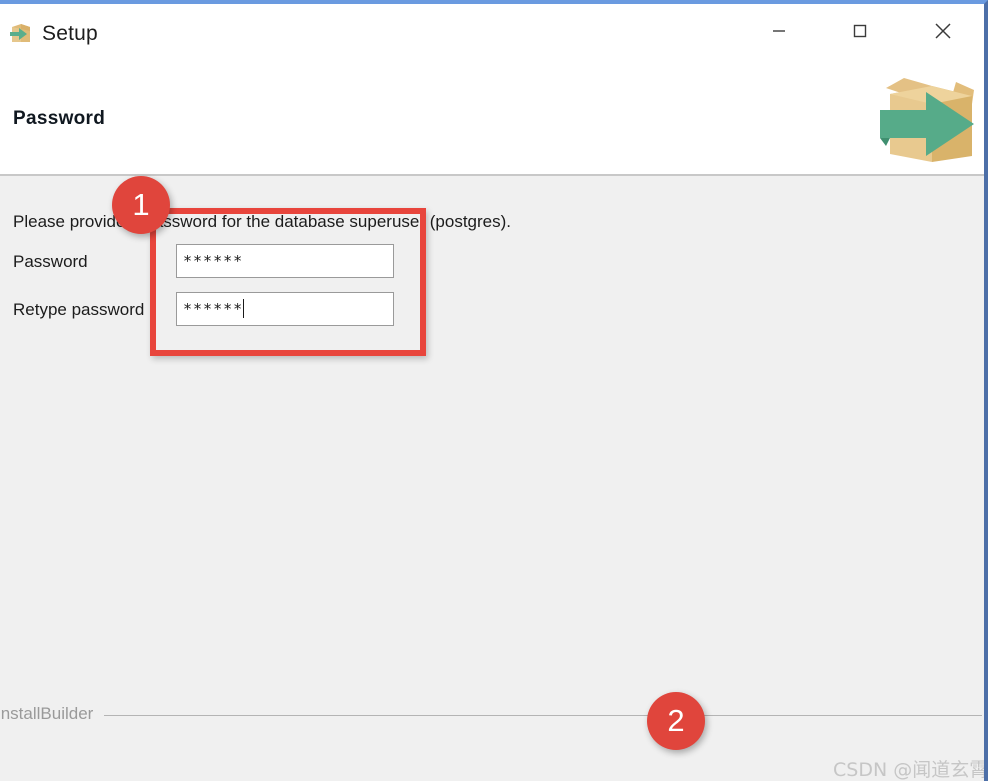 This screenshot has width=988, height=781. What do you see at coordinates (59, 118) in the screenshot?
I see `page-title: Password` at bounding box center [59, 118].